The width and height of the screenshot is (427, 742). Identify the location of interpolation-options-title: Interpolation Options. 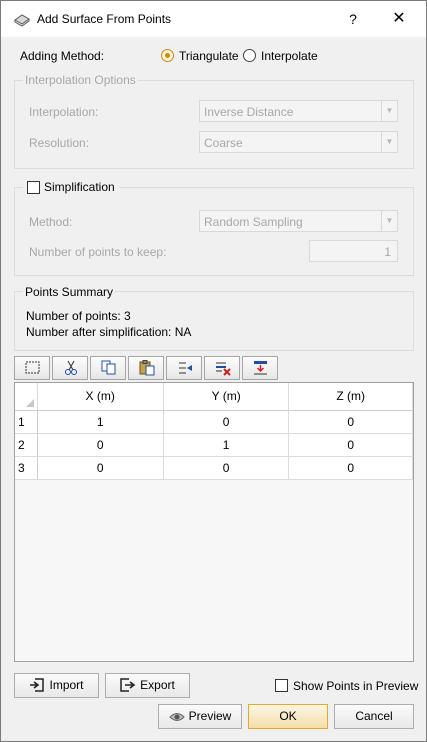
(80, 80).